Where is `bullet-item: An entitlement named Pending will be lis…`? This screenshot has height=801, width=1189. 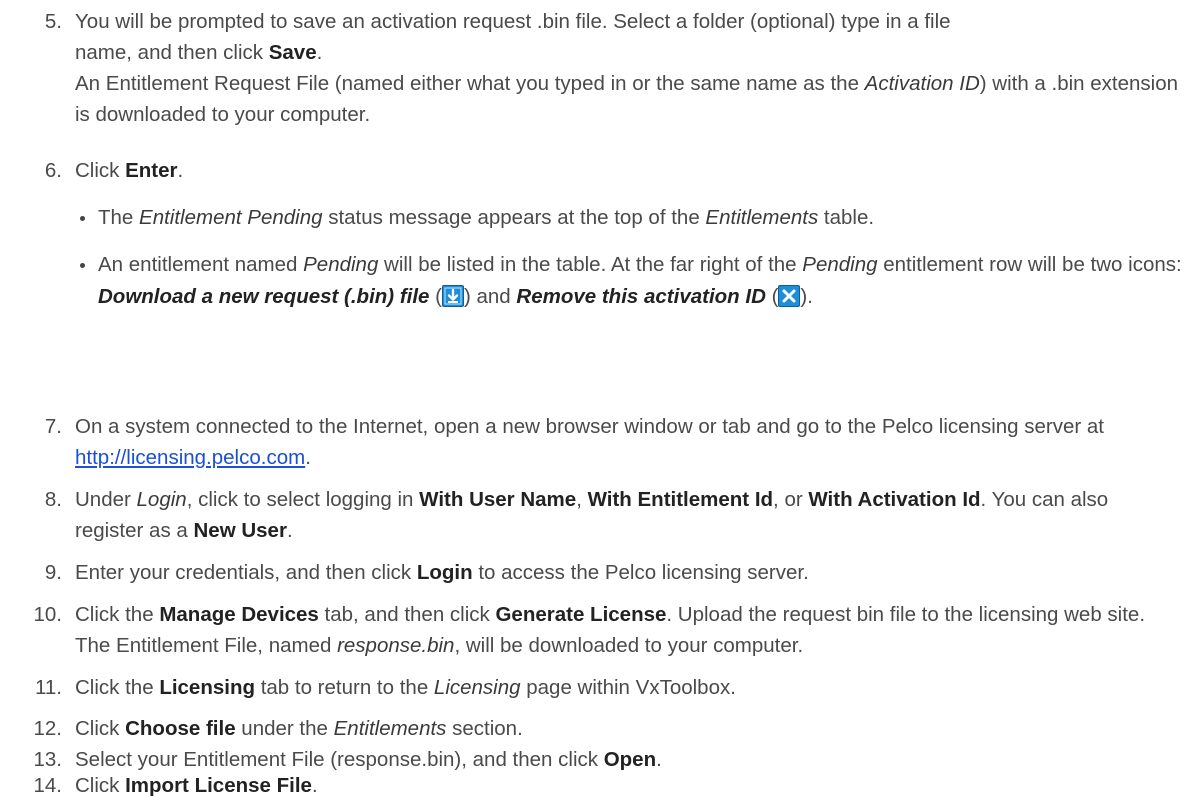 bullet-item: An entitlement named Pending will be lis… is located at coordinates (630, 281).